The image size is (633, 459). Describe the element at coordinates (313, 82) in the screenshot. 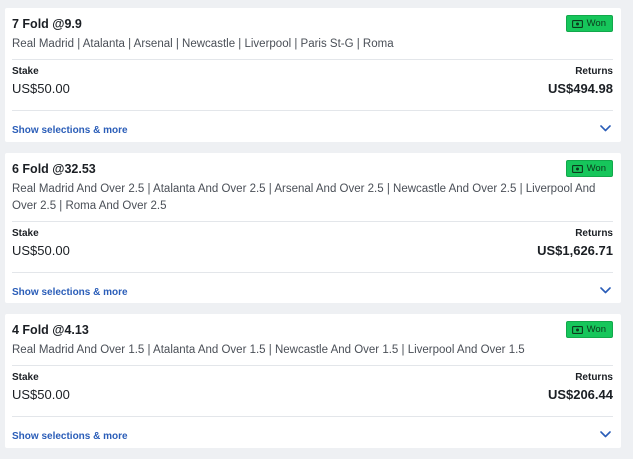

I see `stake-returns-row: Stake US$50.00 Returns US$494.98` at that location.